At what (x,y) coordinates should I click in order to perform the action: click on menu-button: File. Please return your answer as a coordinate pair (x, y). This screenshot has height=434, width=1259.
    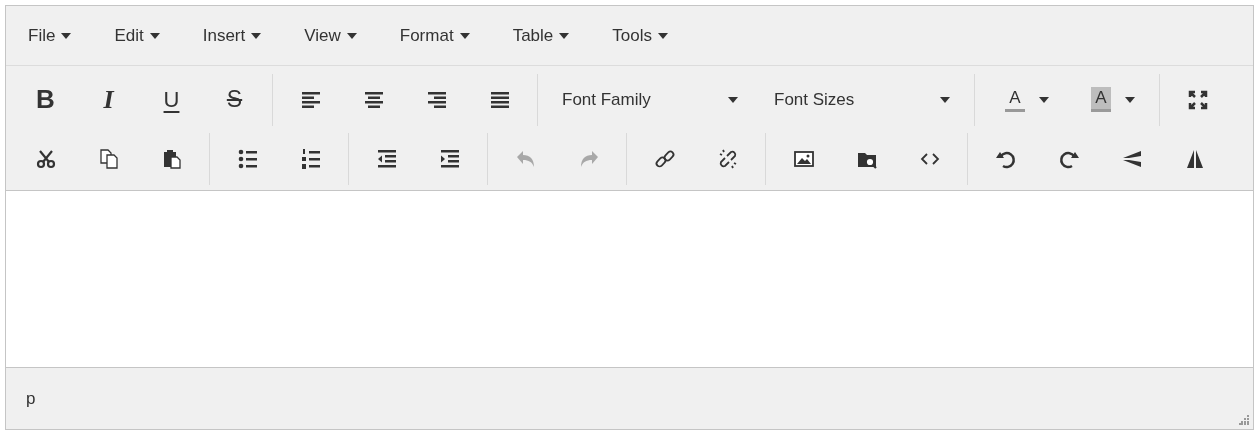
    Looking at the image, I should click on (50, 35).